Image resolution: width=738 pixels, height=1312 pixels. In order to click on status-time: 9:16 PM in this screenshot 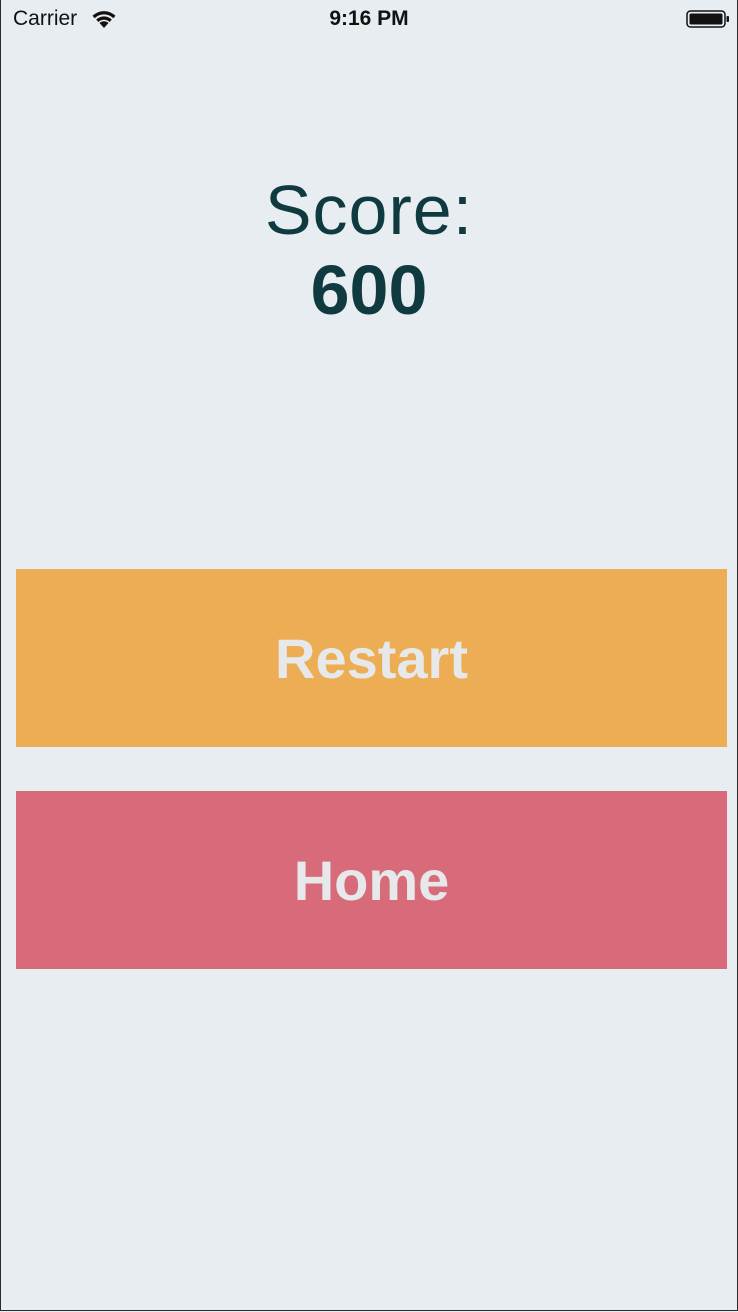, I will do `click(369, 18)`.